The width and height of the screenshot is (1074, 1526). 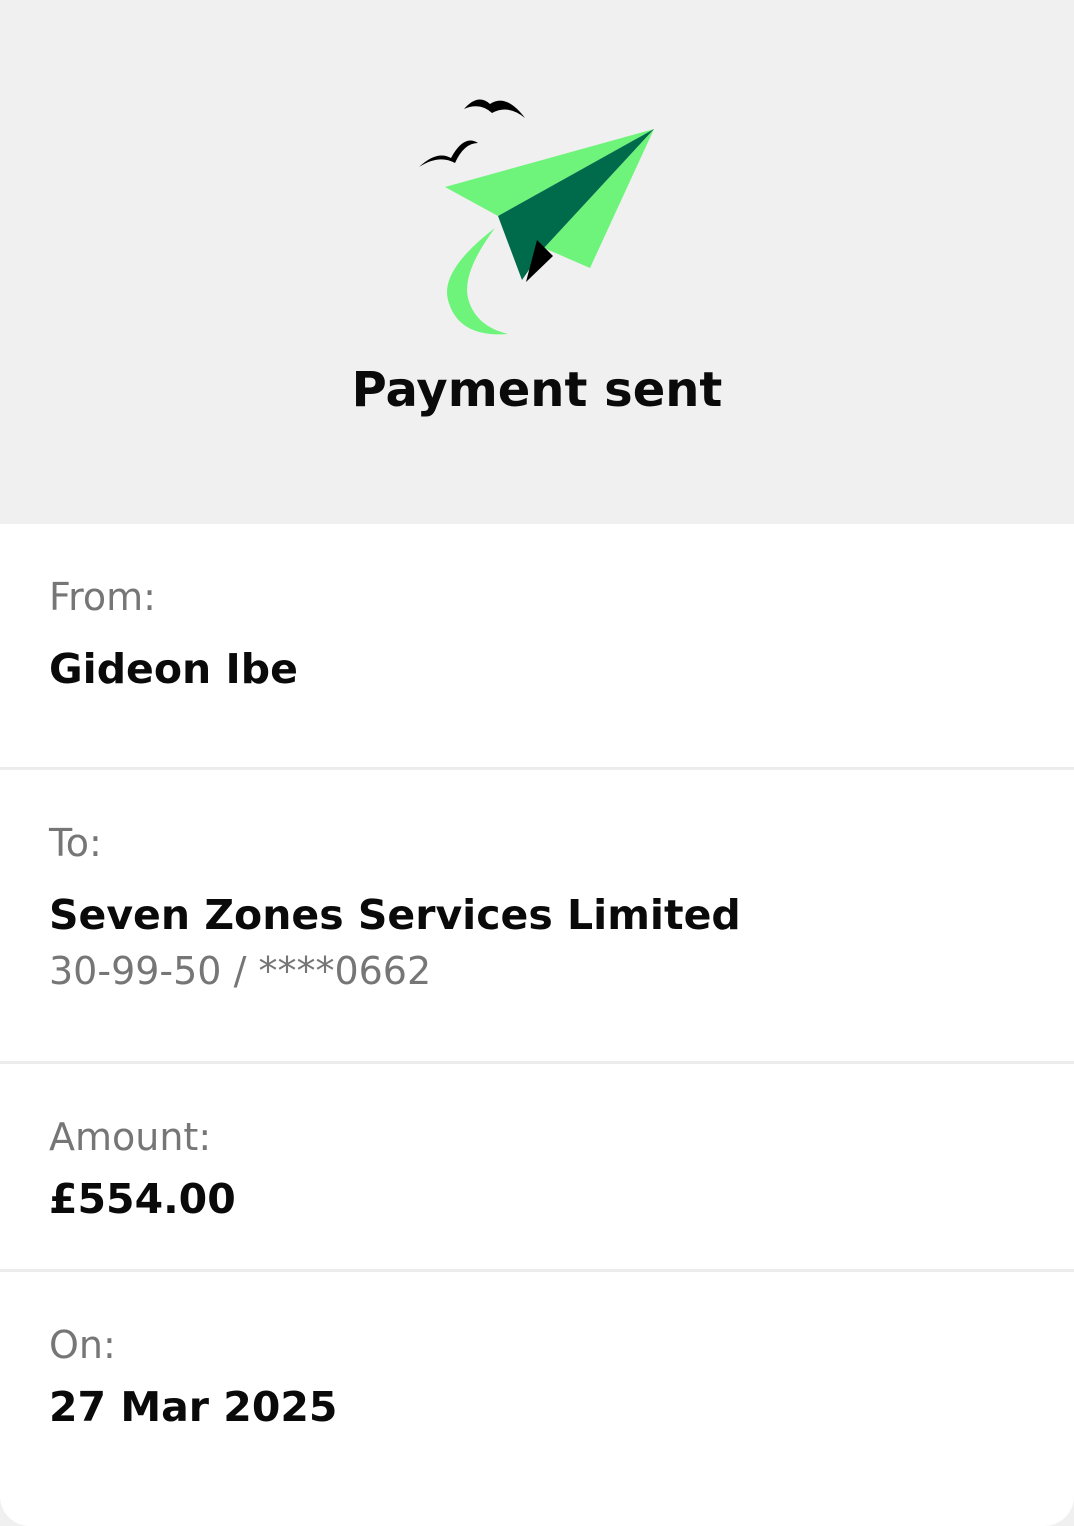 What do you see at coordinates (173, 669) in the screenshot?
I see `sender-name: Gideon Ibe` at bounding box center [173, 669].